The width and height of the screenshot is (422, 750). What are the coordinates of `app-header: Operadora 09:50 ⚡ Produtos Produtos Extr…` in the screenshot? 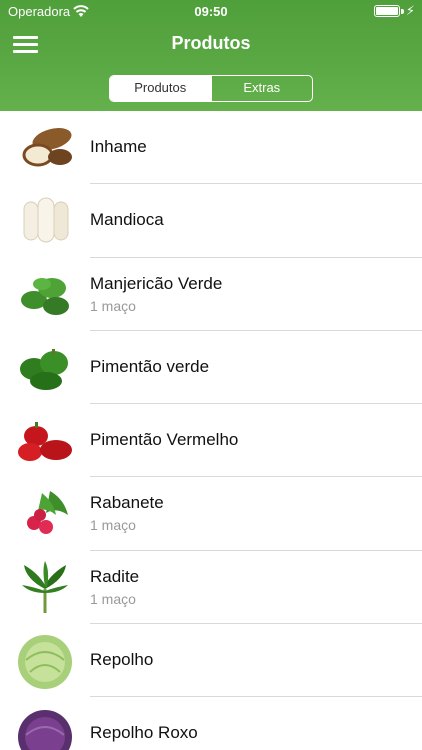 It's located at (211, 55).